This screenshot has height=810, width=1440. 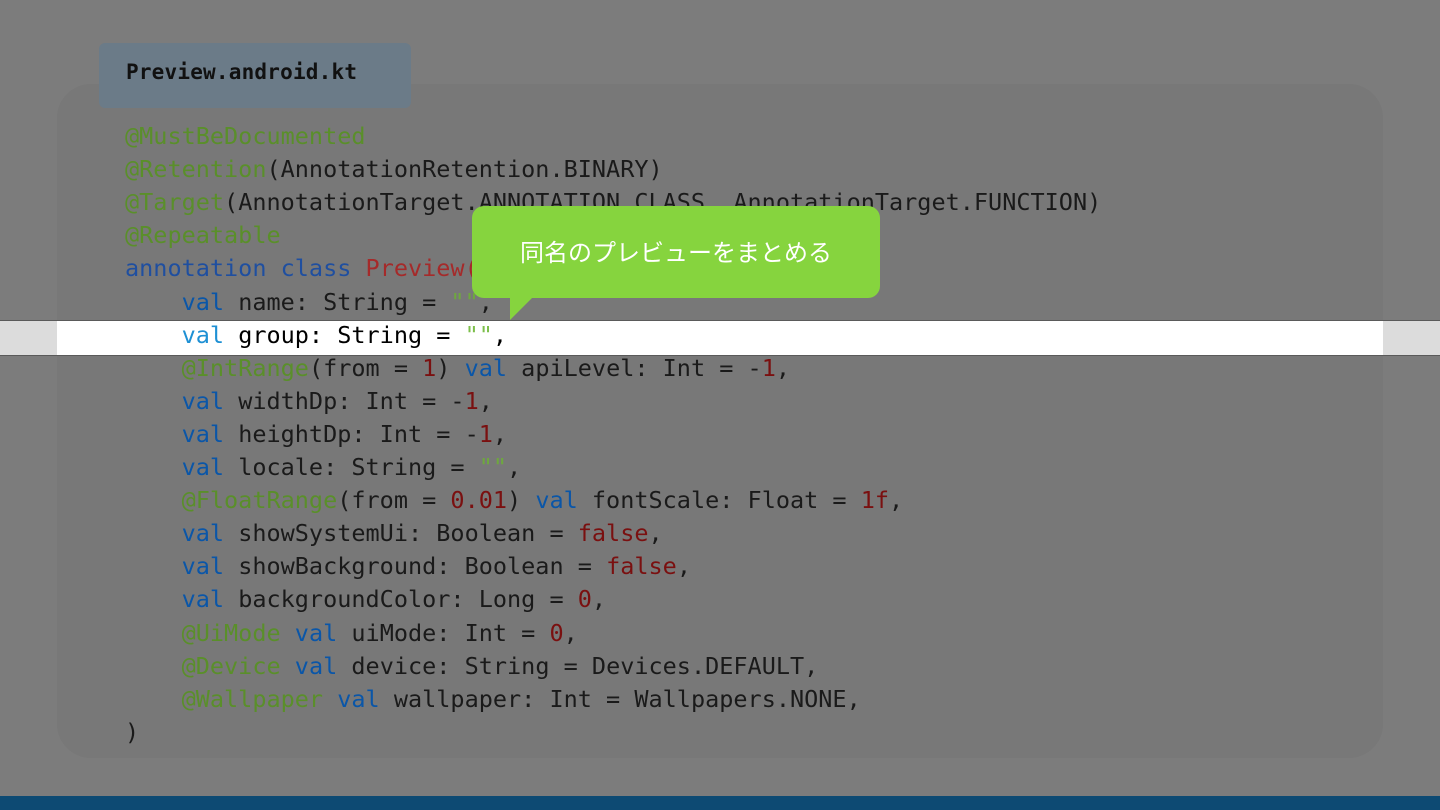 I want to click on file-name-tab: Preview.android.kt, so click(x=255, y=75).